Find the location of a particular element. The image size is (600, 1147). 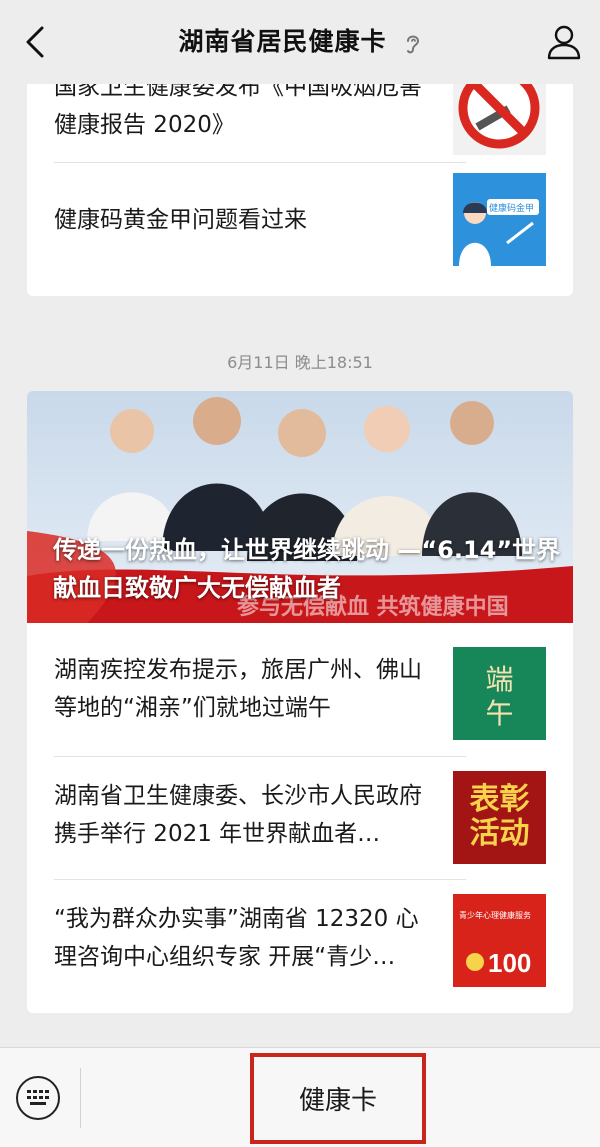

award-thumbnail: 表彰活动 is located at coordinates (499, 817).